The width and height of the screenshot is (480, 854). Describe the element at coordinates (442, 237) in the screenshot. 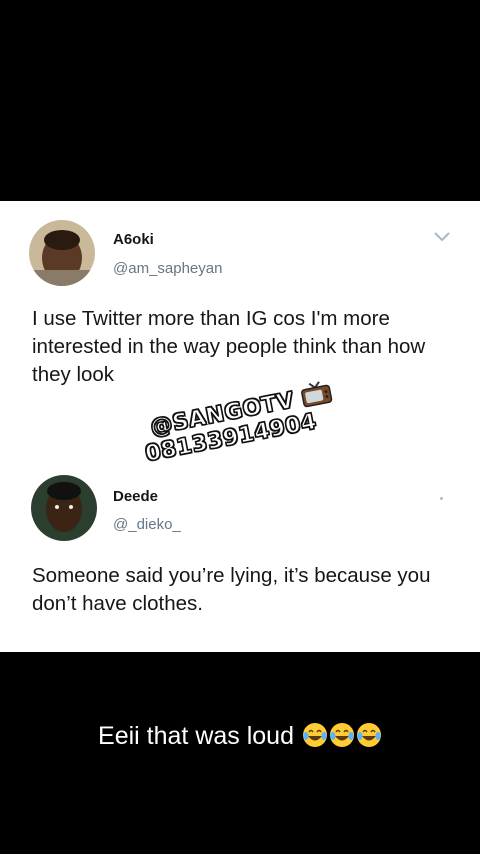

I see `chevron-down-icon` at that location.